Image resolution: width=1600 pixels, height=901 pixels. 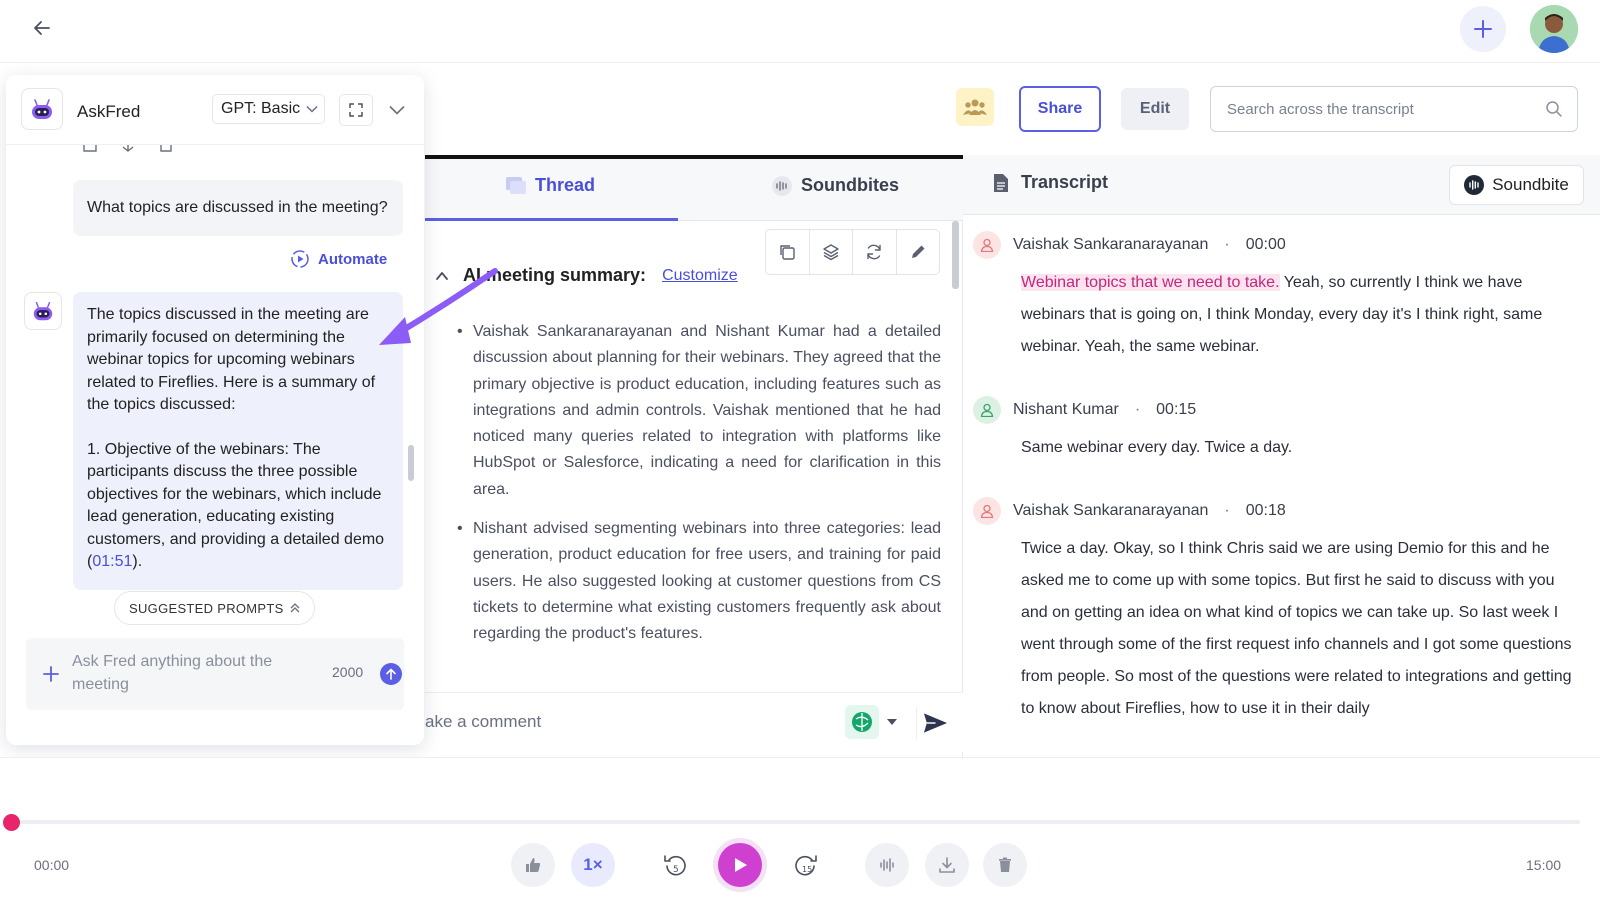 I want to click on grammarly-icon, so click(x=862, y=722).